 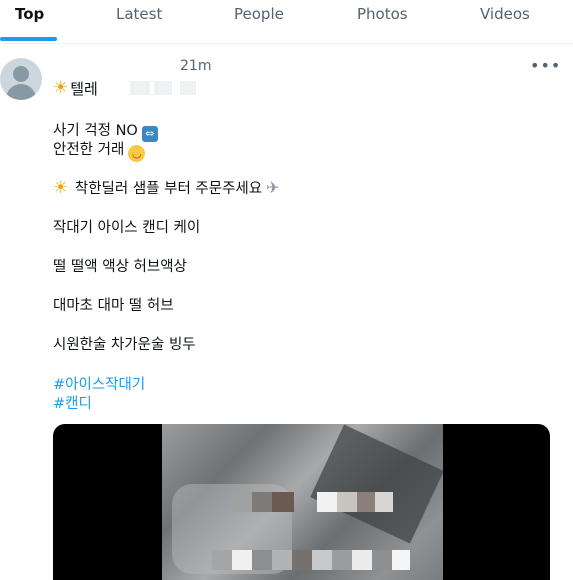 I want to click on author-row: ☀ 텔레, so click(x=124, y=88).